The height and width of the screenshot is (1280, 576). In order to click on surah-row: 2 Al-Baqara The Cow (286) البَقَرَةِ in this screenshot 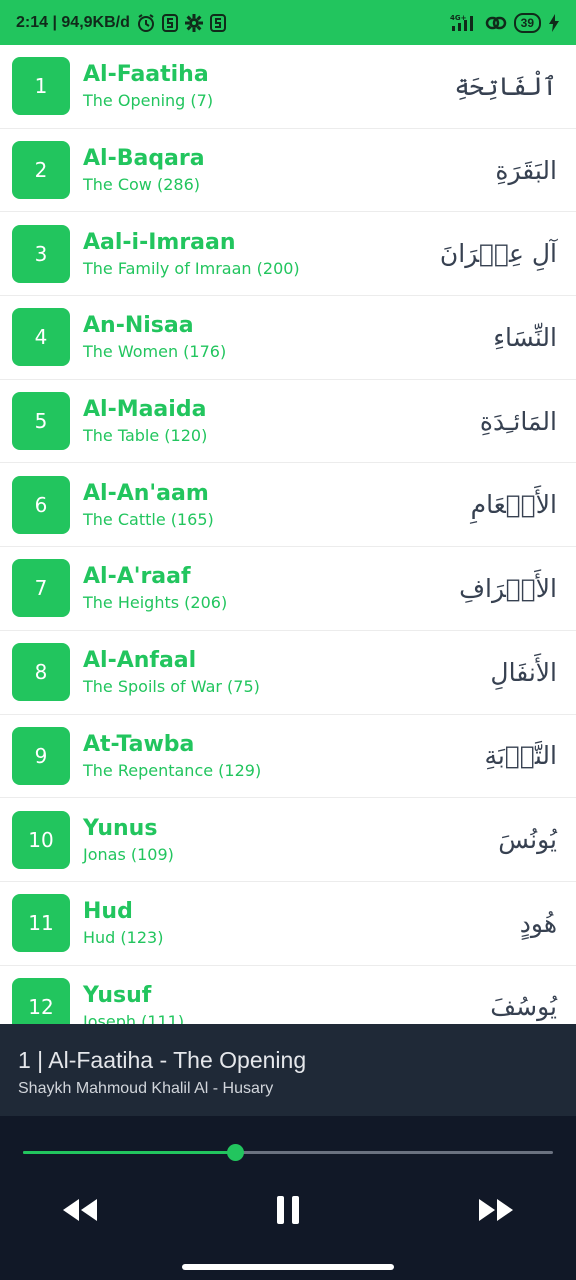, I will do `click(288, 171)`.